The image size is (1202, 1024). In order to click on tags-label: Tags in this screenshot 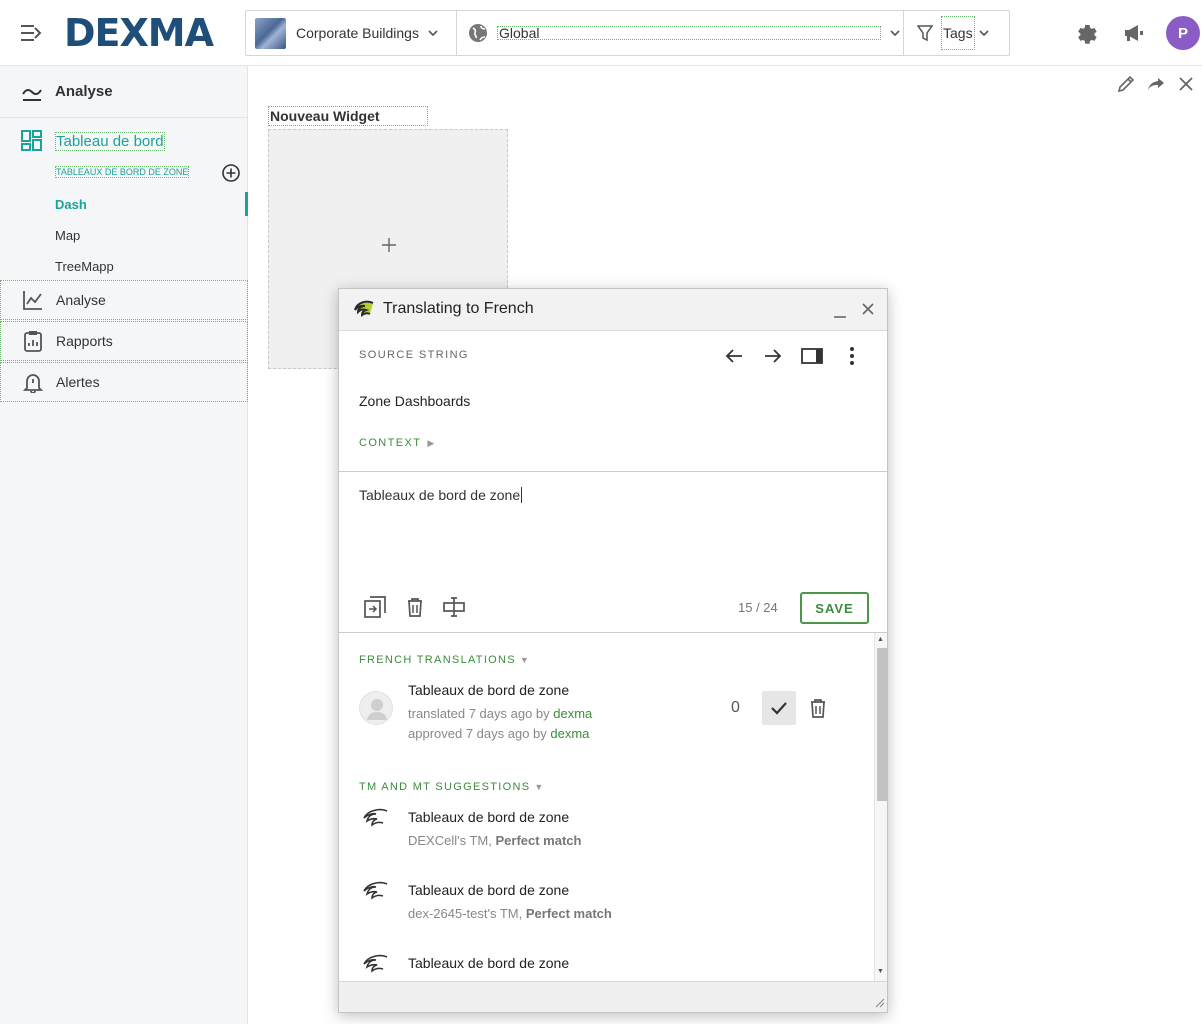, I will do `click(958, 33)`.